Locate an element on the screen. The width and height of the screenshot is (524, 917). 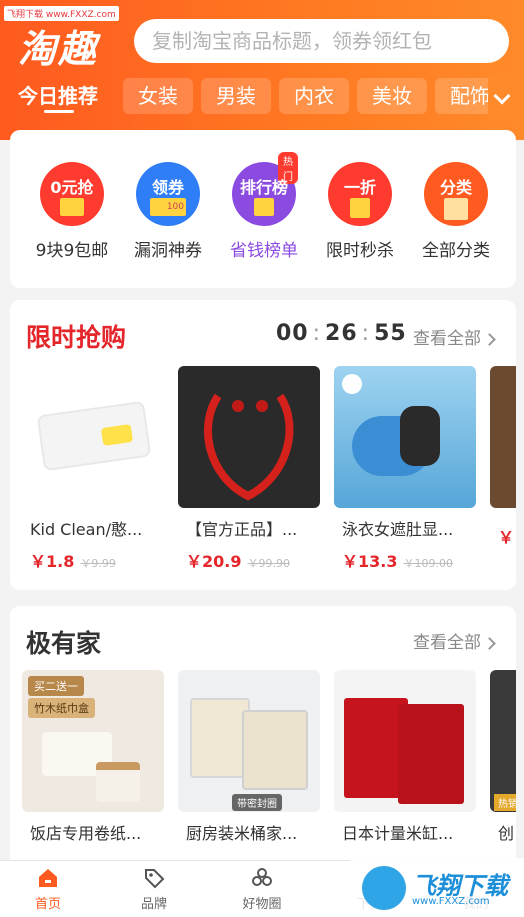
tag-icon is located at coordinates (154, 878).